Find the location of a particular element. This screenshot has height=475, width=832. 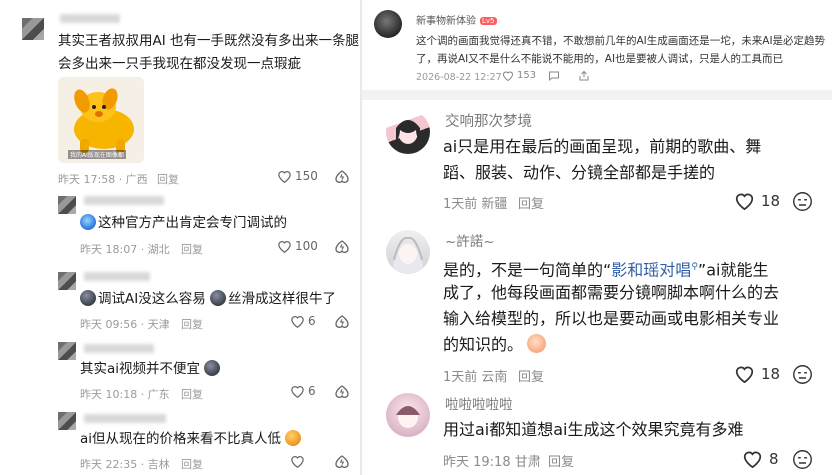

reply-text: 调试AI没这么容易 丝滑成这样很牛了 is located at coordinates (208, 299).